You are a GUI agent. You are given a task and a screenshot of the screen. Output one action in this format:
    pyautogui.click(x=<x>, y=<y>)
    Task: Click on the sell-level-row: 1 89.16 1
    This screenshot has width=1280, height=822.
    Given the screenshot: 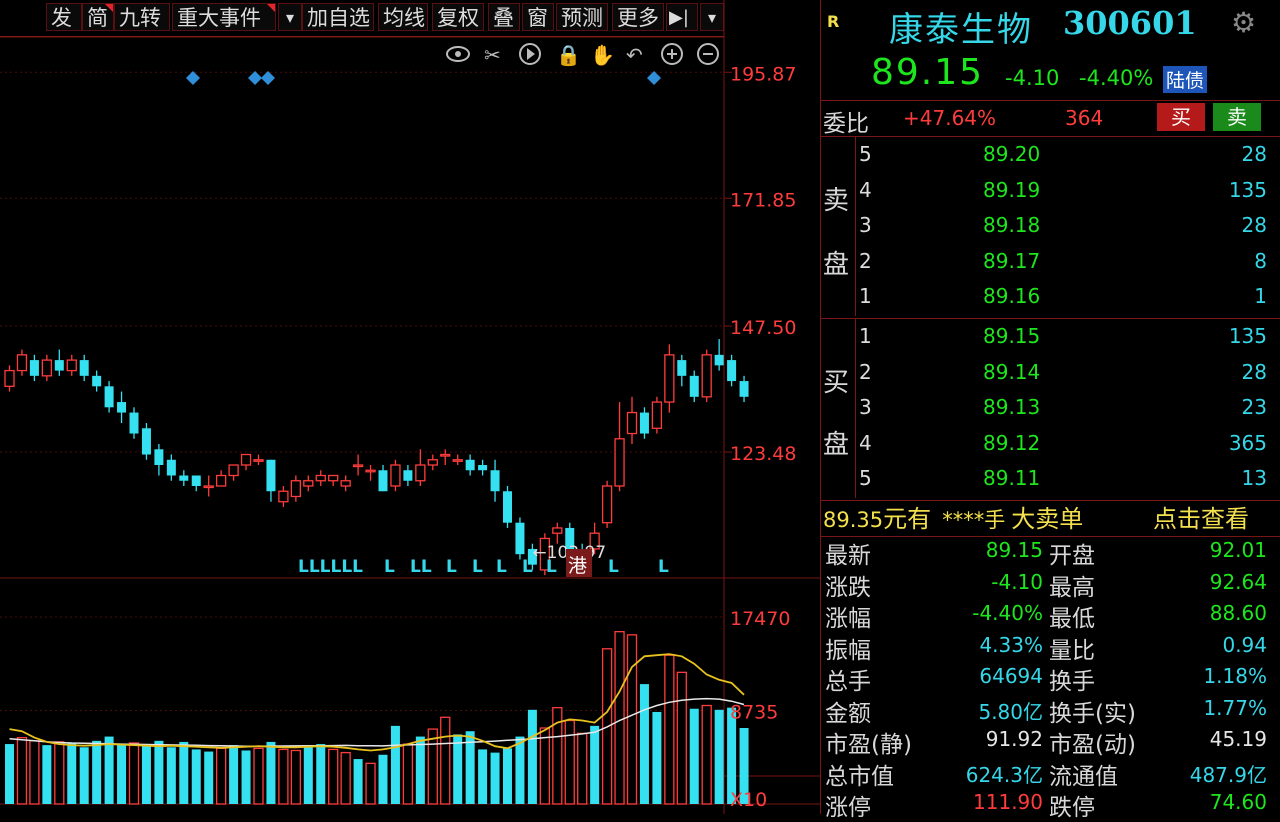 What is the action you would take?
    pyautogui.click(x=1062, y=297)
    